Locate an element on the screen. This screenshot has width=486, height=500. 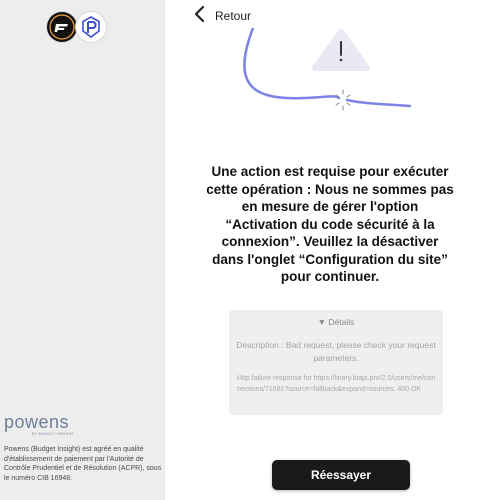
bank-logo-icon is located at coordinates (62, 27).